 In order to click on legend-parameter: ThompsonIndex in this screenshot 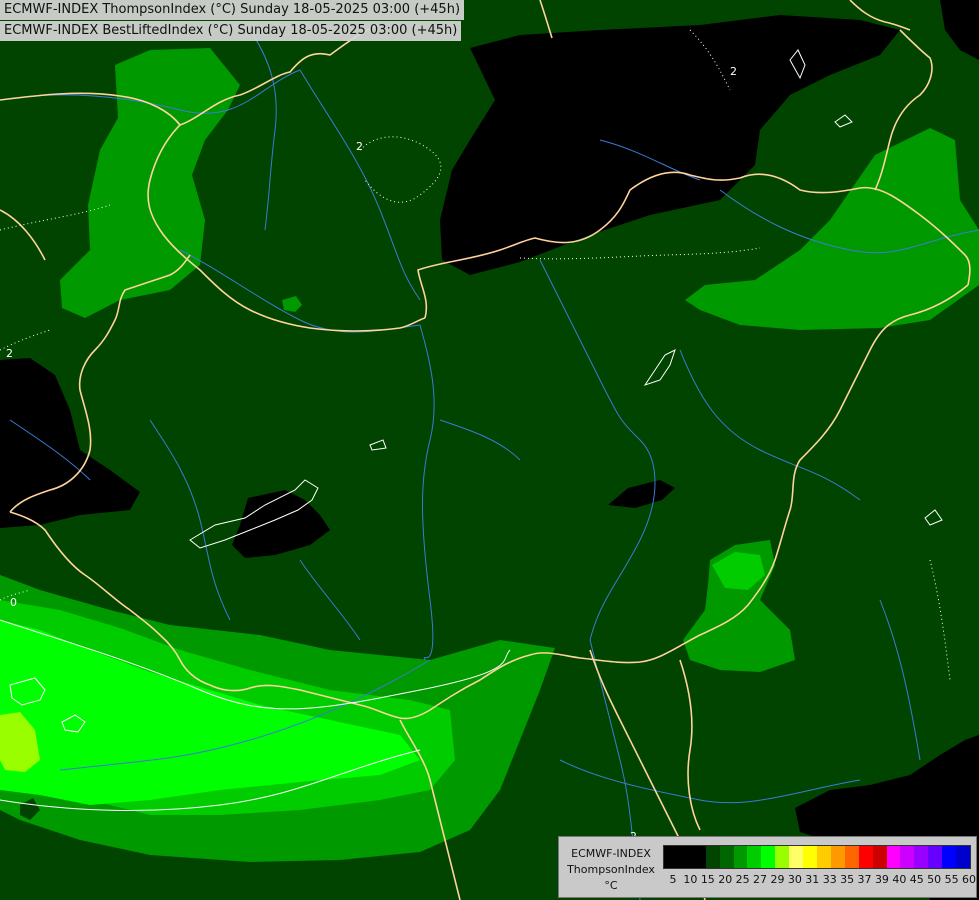, I will do `click(611, 869)`.